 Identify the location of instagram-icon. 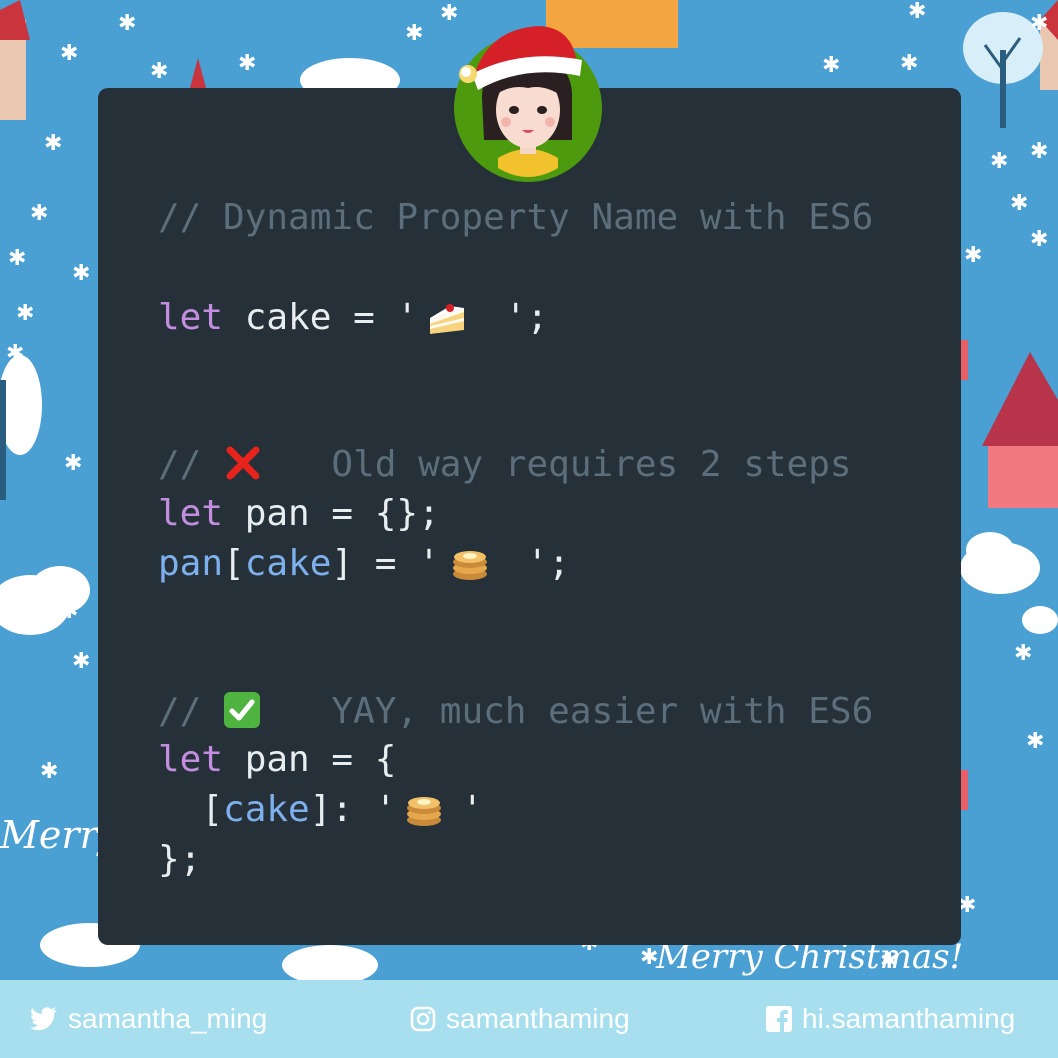
(423, 1019).